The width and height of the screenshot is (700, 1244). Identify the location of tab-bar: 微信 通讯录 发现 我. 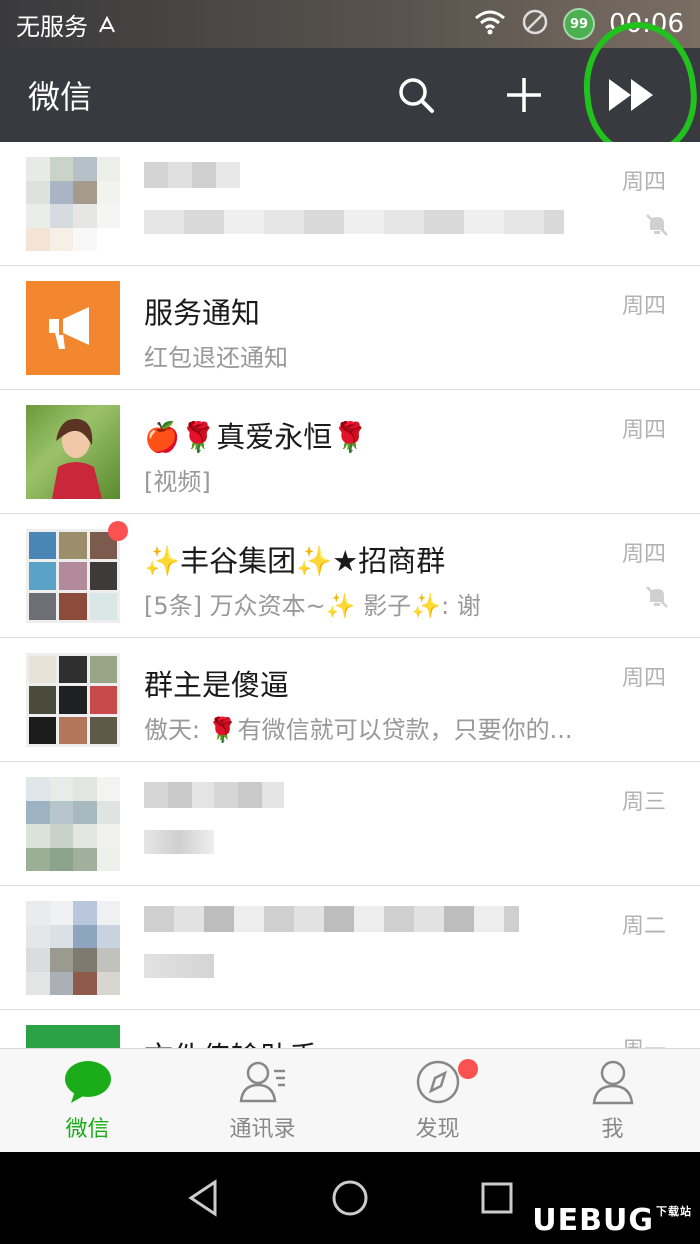
(350, 1100).